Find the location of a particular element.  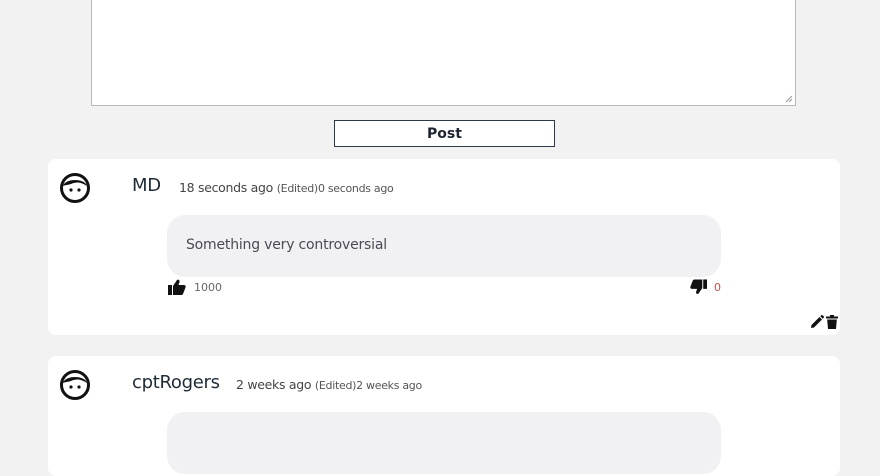

comment-text is located at coordinates (444, 443).